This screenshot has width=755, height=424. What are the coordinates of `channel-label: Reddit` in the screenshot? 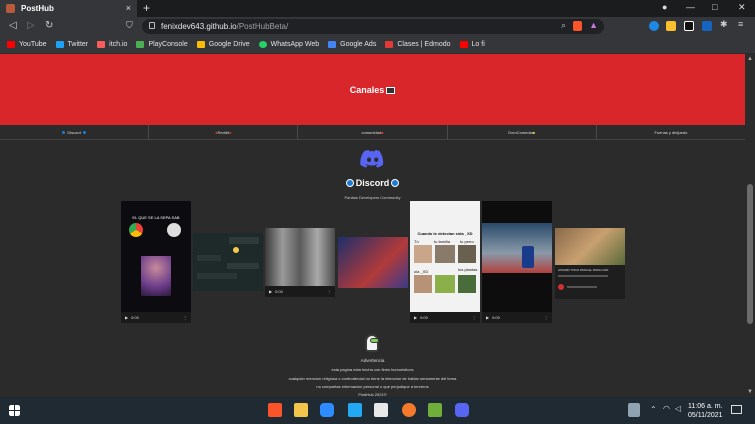 It's located at (223, 132).